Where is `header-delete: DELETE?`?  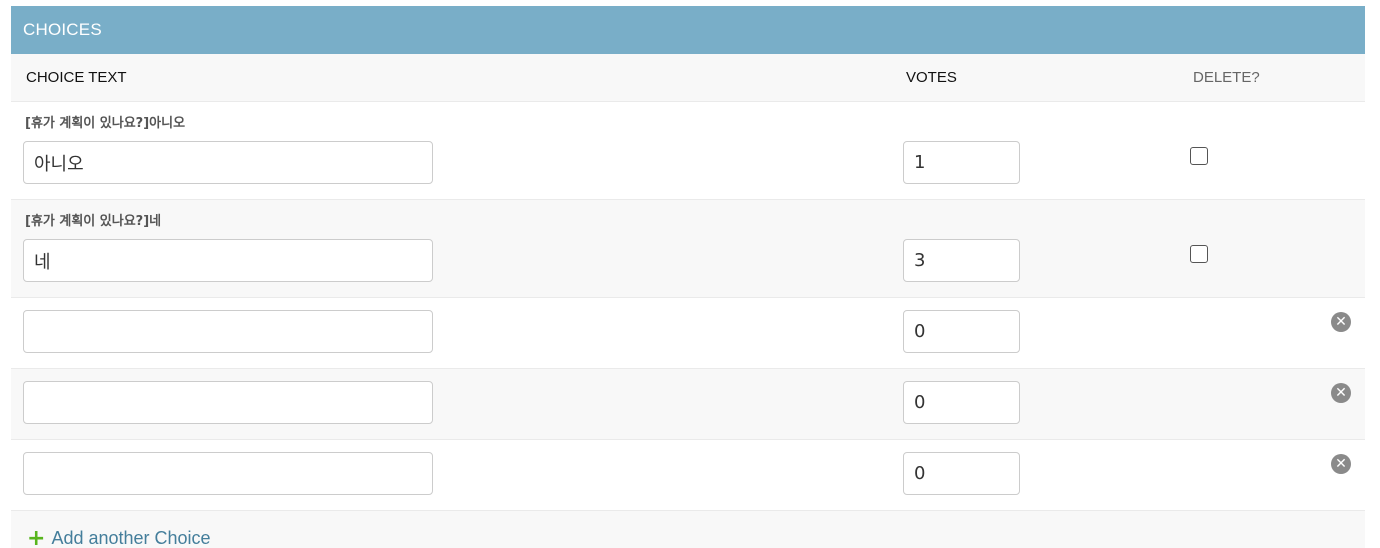 header-delete: DELETE? is located at coordinates (1226, 77).